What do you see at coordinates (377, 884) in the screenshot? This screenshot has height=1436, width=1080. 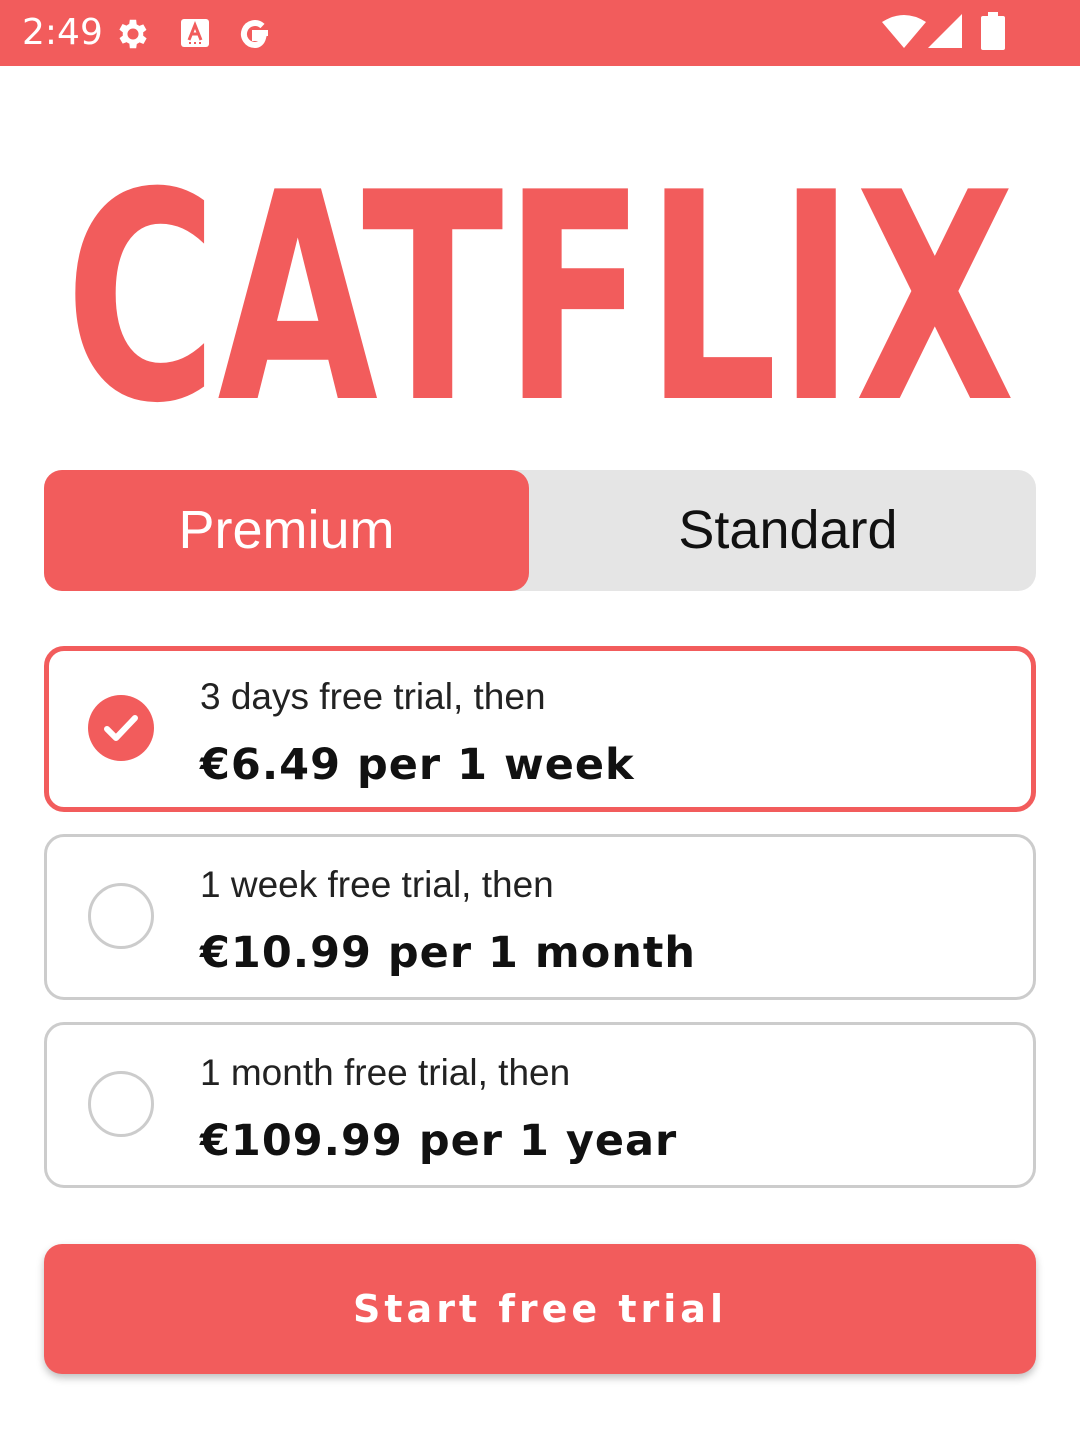 I see `plan-trial-text: 1 week free trial, then` at bounding box center [377, 884].